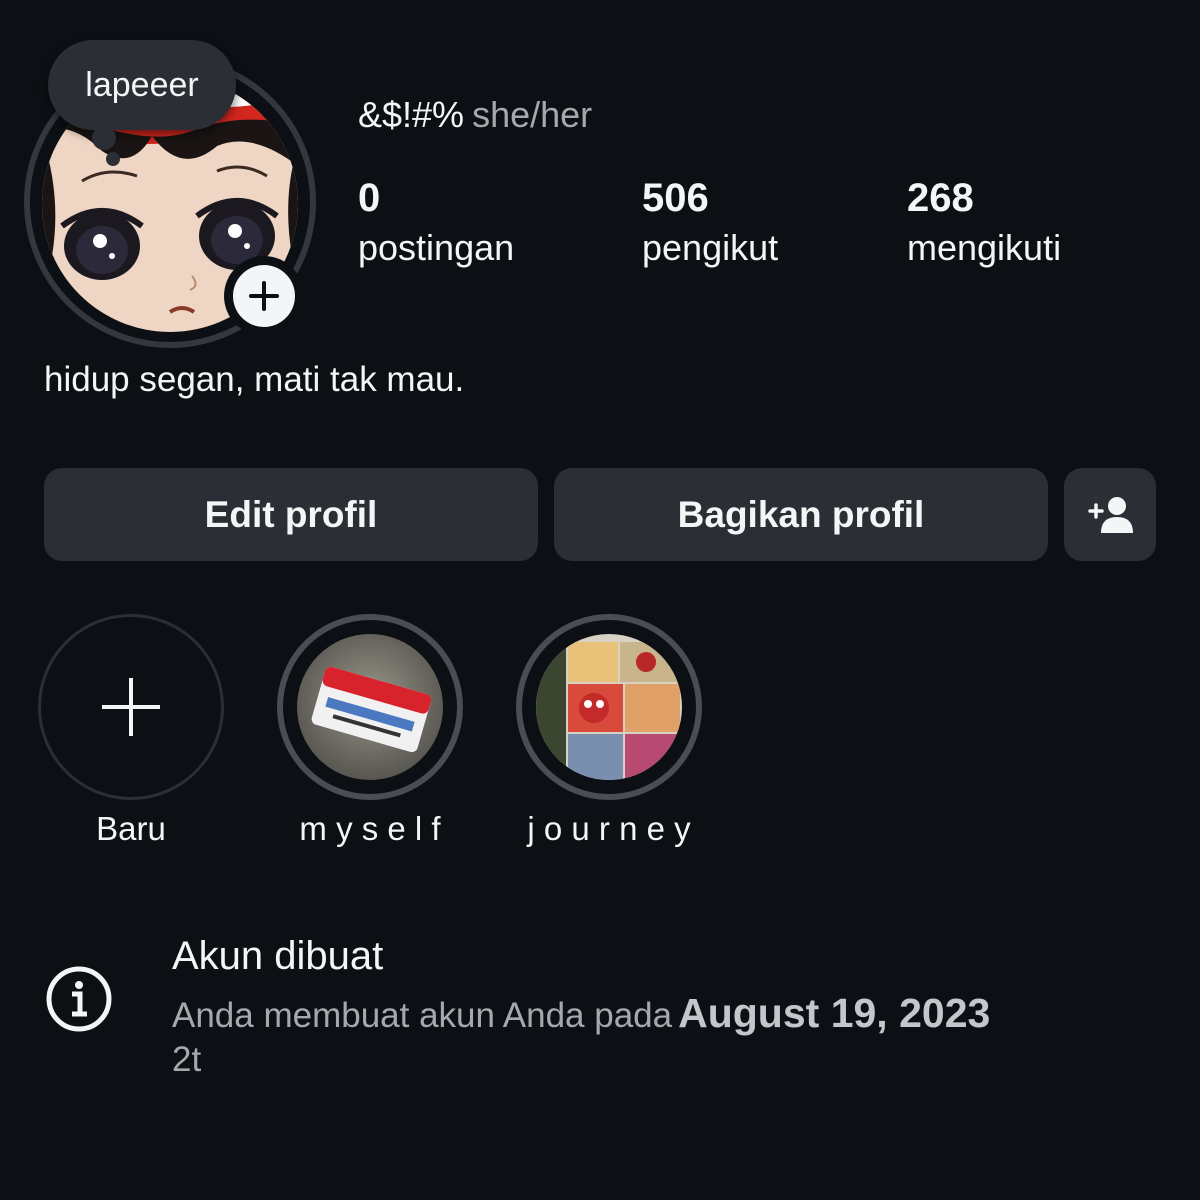 This screenshot has width=1200, height=1200. What do you see at coordinates (436, 222) in the screenshot?
I see `stat-posts: 0 postingan` at bounding box center [436, 222].